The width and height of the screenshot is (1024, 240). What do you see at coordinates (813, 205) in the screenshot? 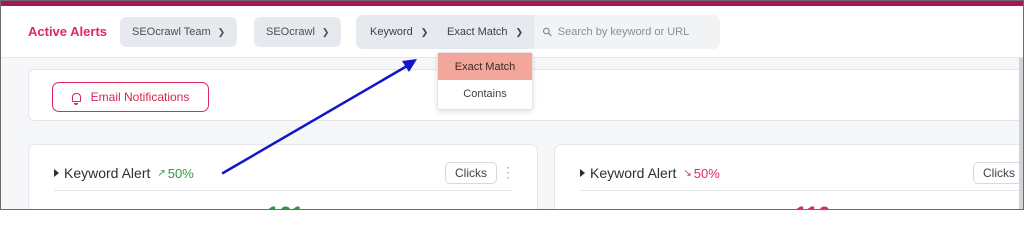
I see `metric-value: 110` at bounding box center [813, 205].